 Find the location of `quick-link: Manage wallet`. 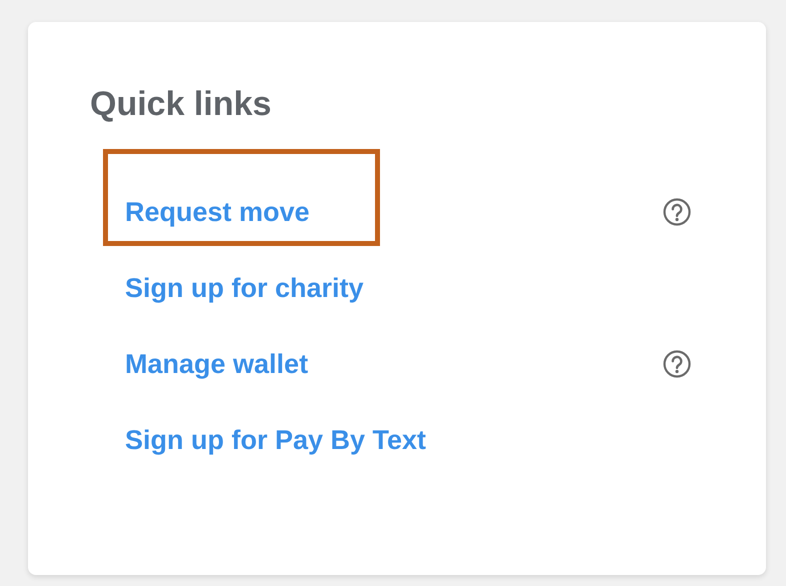

quick-link: Manage wallet is located at coordinates (216, 364).